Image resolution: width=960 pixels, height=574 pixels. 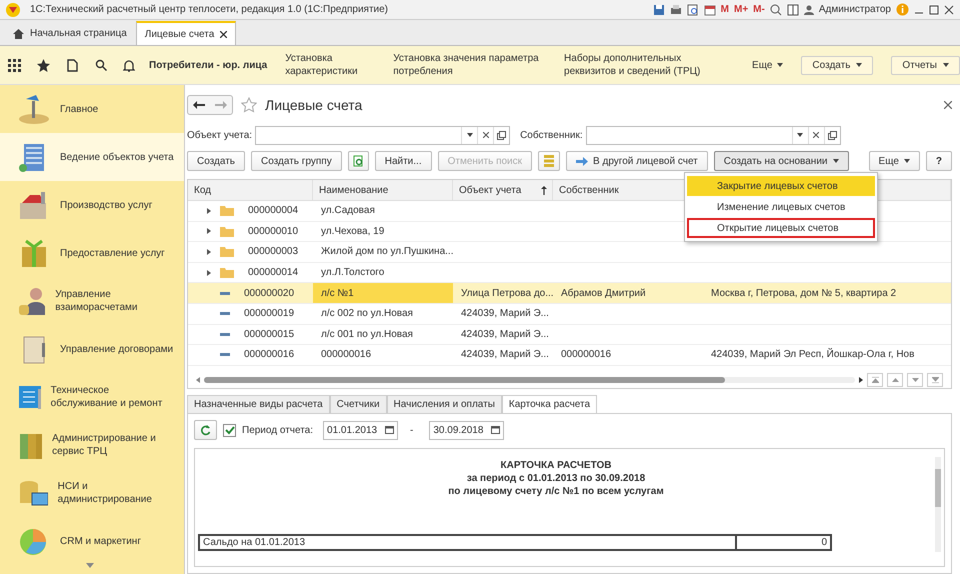 What do you see at coordinates (812, 354) in the screenshot?
I see `table-cell: 424039, Марий Эл Респ, Йошкар-Ола г, Нов` at bounding box center [812, 354].